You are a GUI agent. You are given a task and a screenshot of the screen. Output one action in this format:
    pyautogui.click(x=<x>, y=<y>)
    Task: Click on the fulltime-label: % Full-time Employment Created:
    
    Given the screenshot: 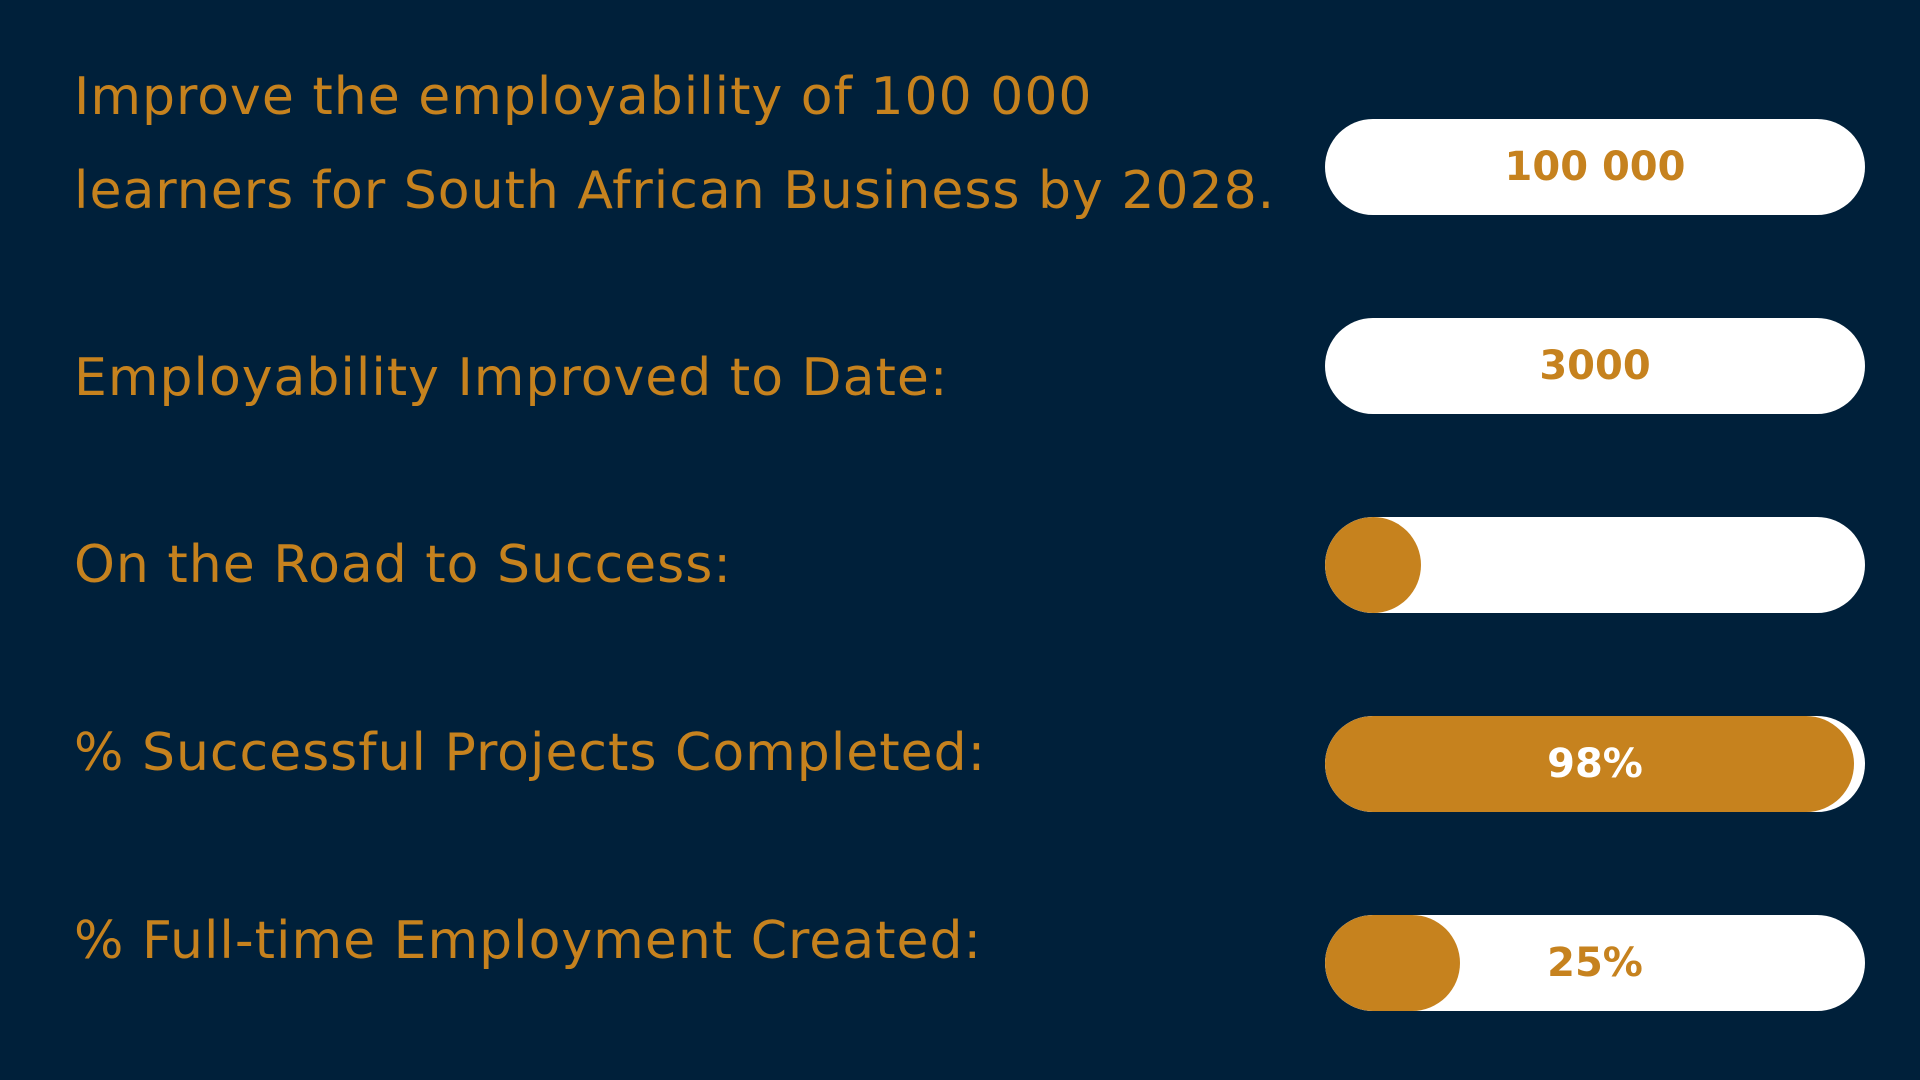 What is the action you would take?
    pyautogui.click(x=528, y=941)
    